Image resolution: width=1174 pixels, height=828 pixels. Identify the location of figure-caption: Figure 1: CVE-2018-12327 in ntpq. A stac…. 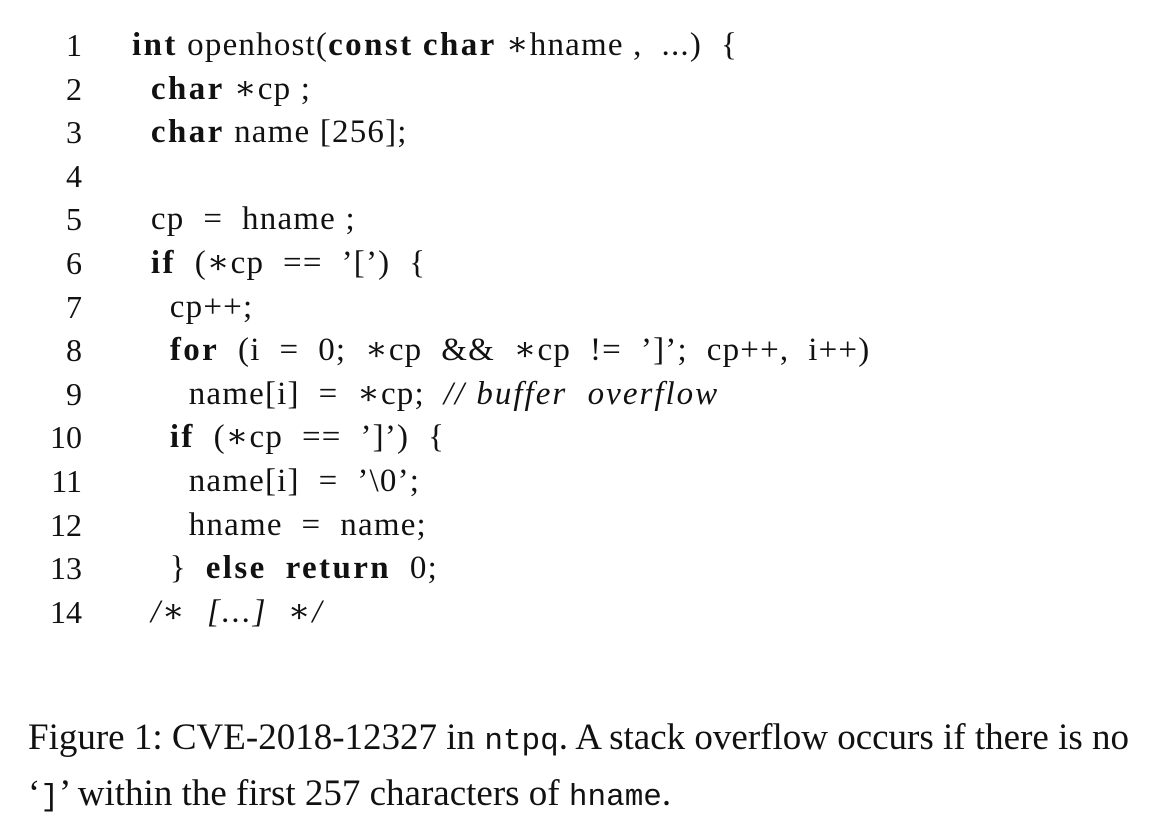
(588, 768).